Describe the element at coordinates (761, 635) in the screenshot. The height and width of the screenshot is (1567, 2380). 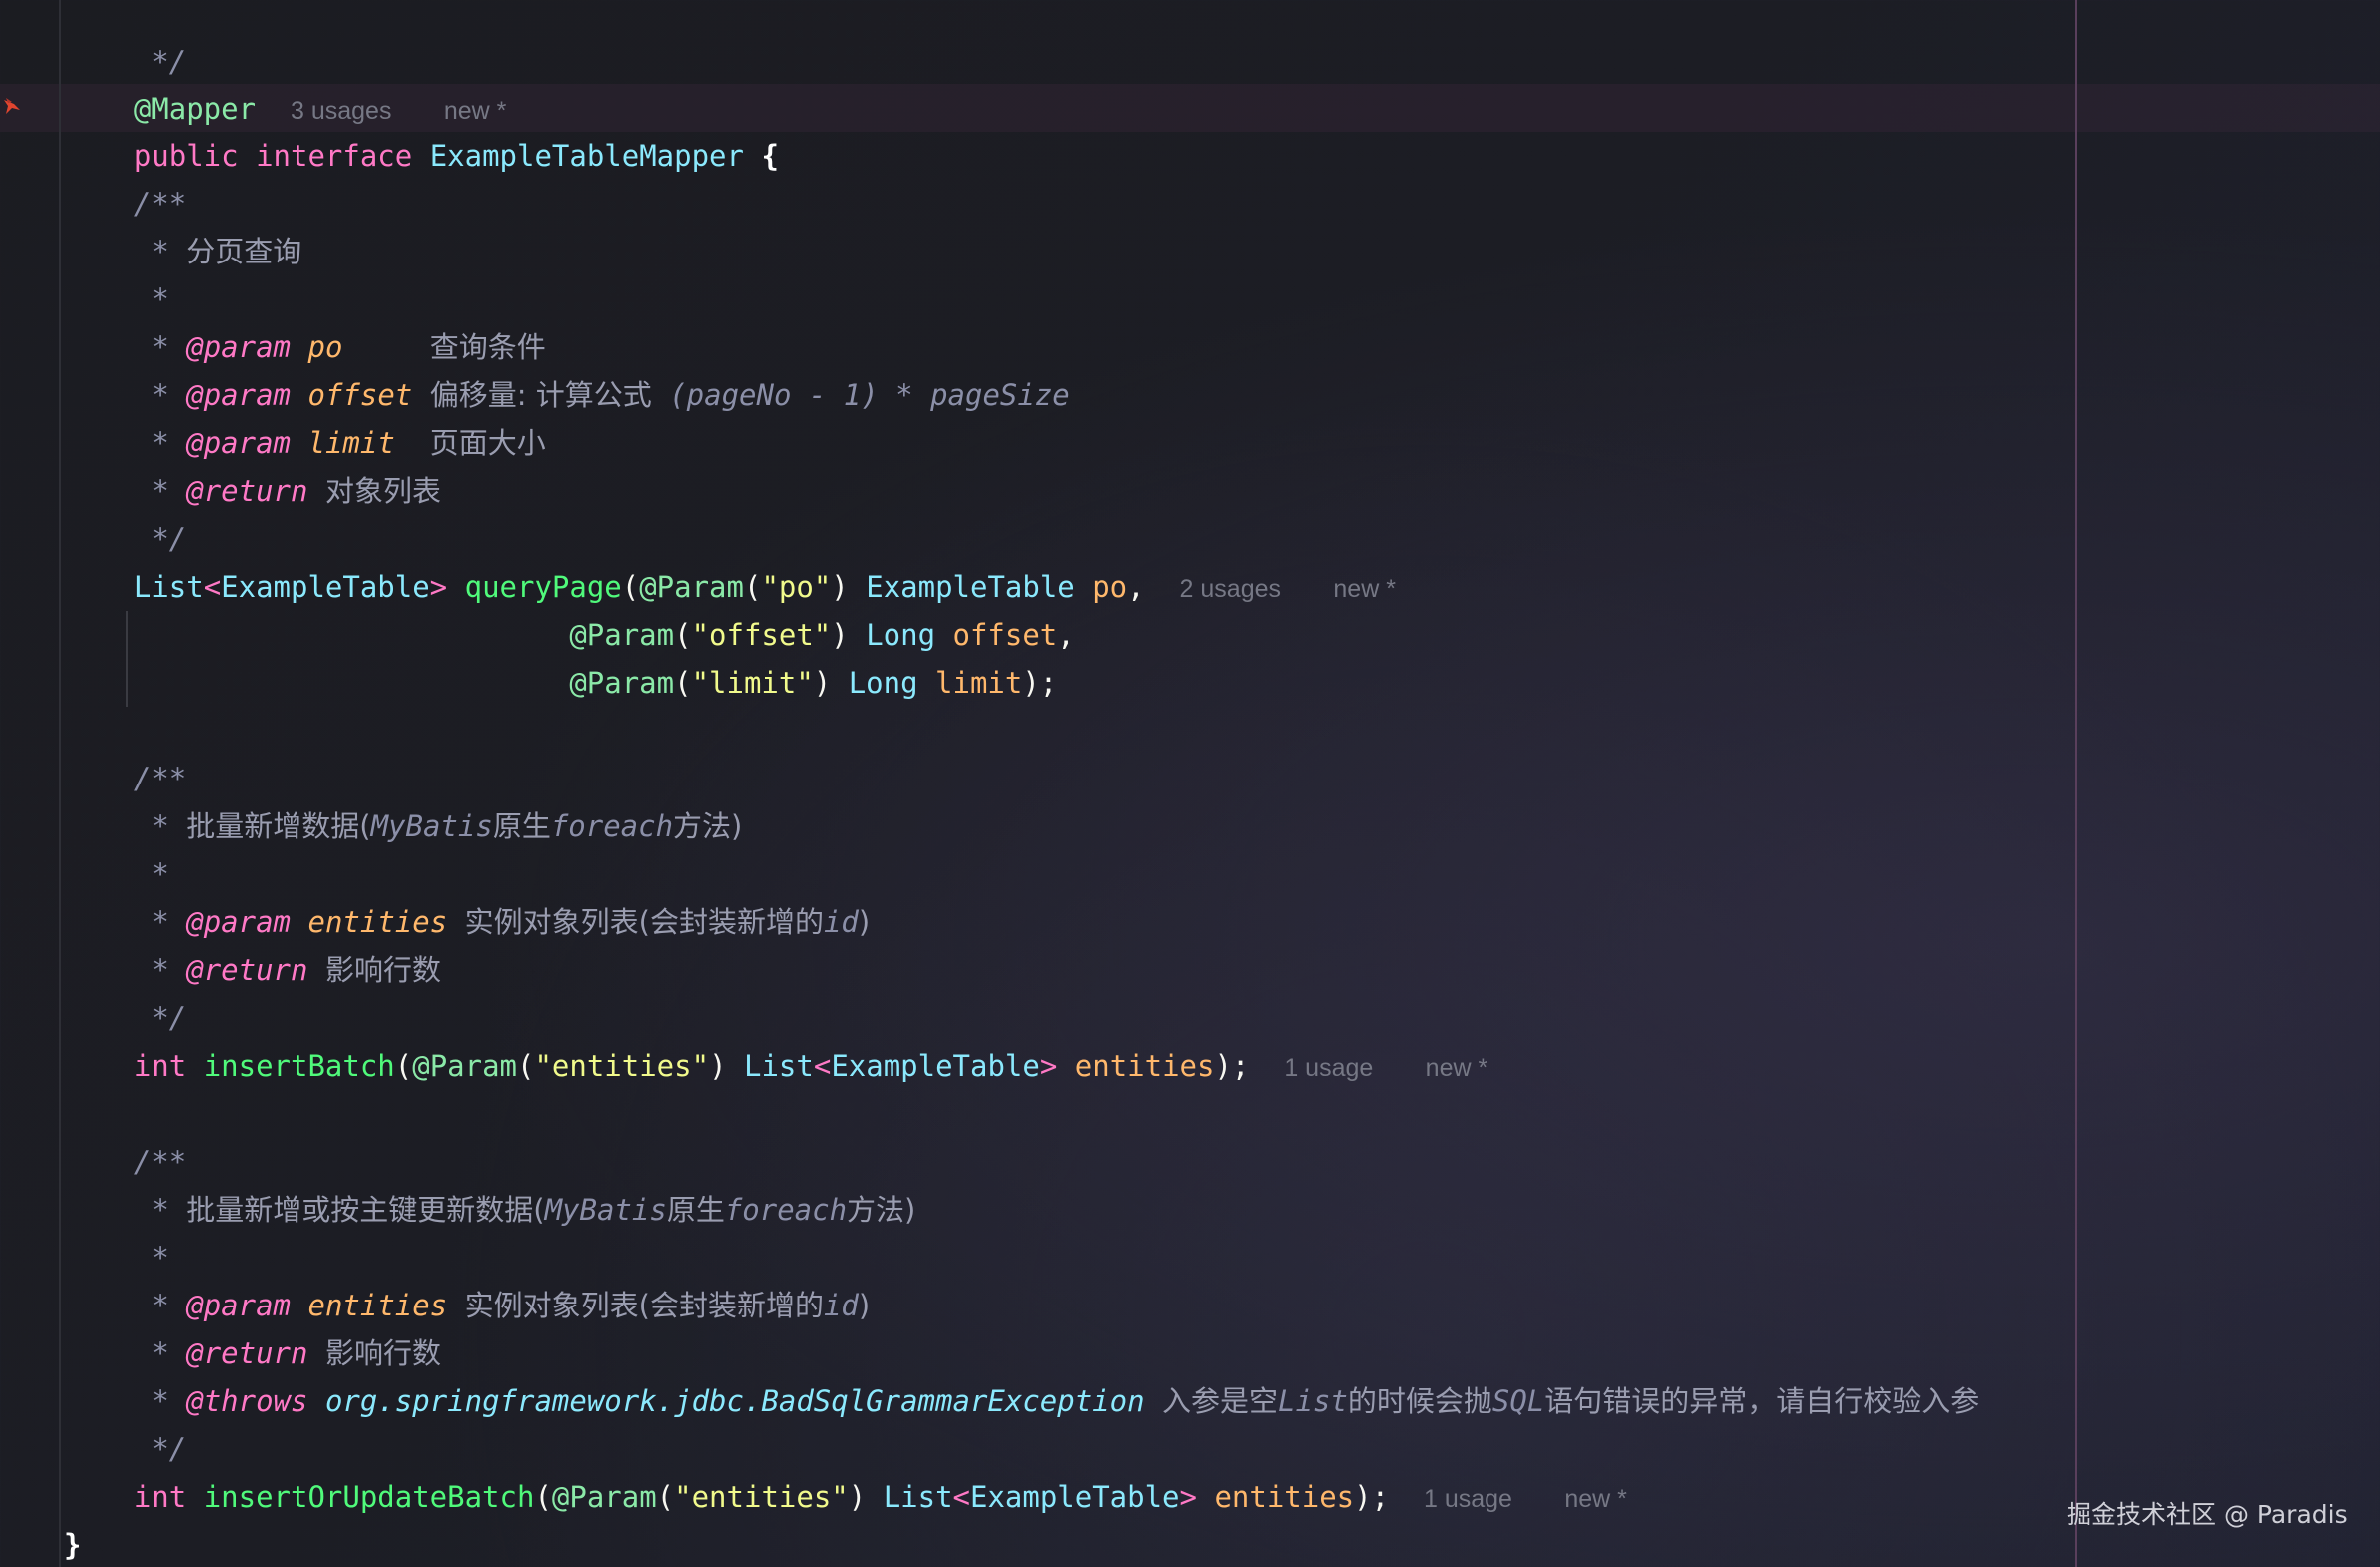
I see `string-offset: "offset"` at that location.